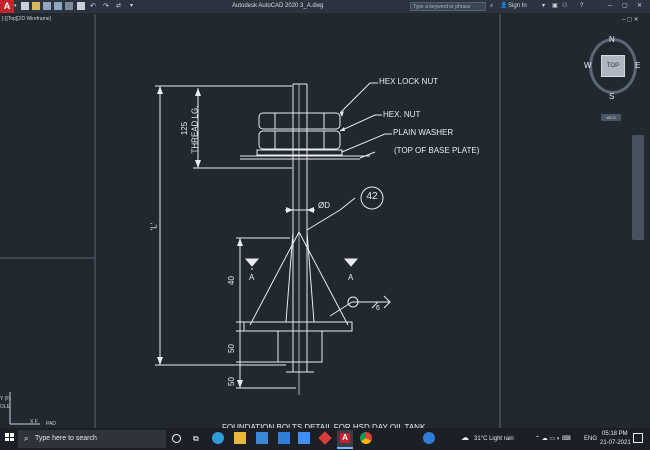 The height and width of the screenshot is (450, 650). What do you see at coordinates (195, 129) in the screenshot?
I see `thread-label: THREAD LG.` at bounding box center [195, 129].